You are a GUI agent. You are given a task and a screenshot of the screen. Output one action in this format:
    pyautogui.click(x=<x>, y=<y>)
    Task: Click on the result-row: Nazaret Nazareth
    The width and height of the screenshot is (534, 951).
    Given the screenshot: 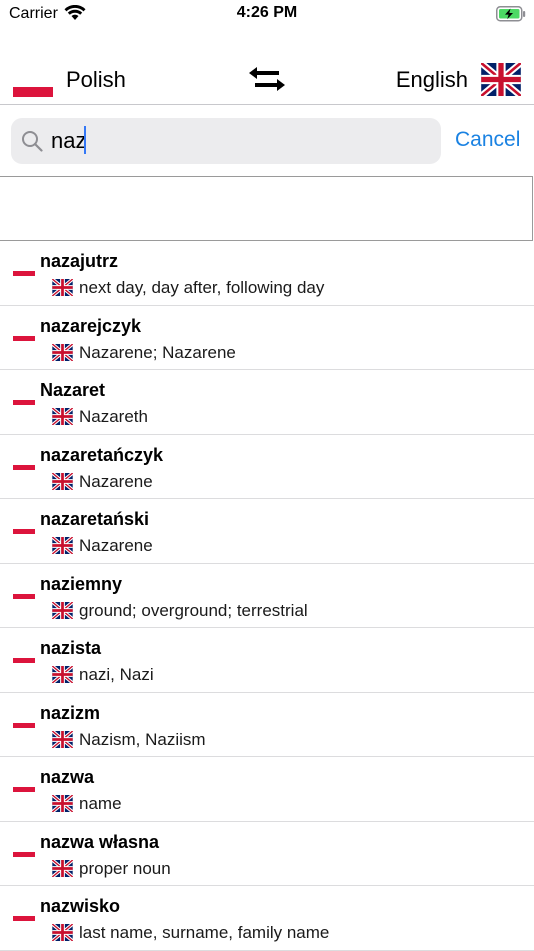 What is the action you would take?
    pyautogui.click(x=267, y=402)
    